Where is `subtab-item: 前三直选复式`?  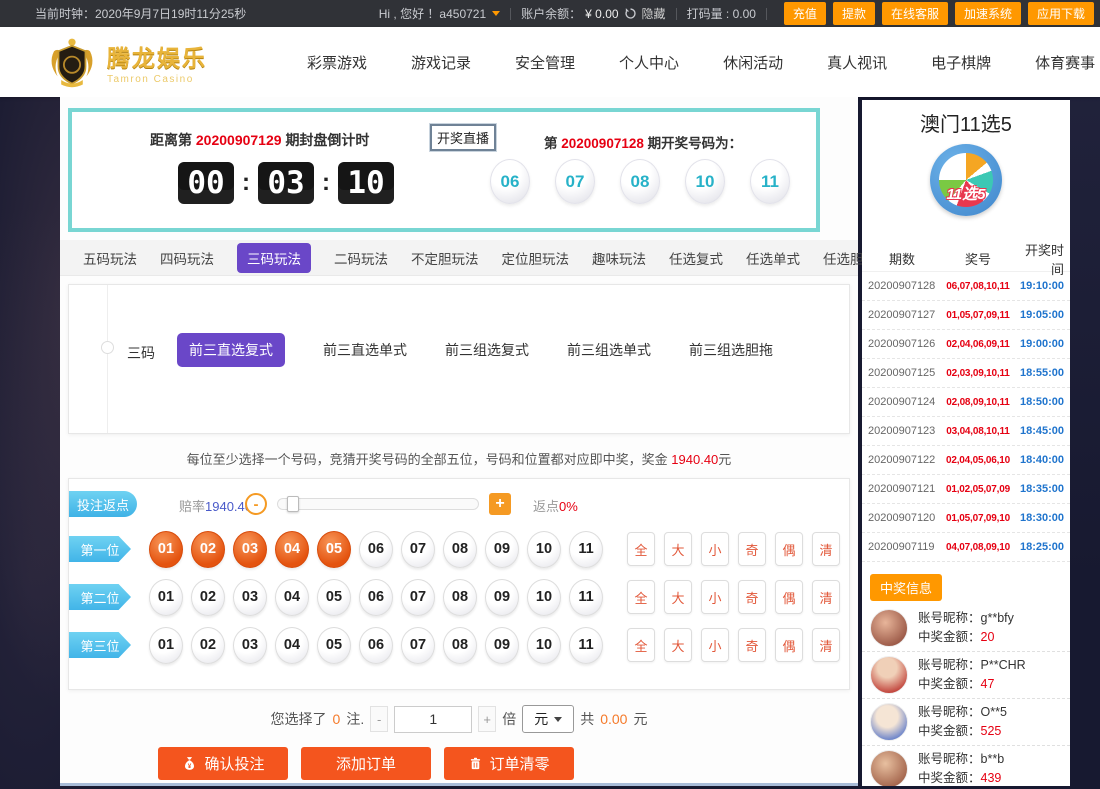
subtab-item: 前三直选复式 is located at coordinates (231, 350).